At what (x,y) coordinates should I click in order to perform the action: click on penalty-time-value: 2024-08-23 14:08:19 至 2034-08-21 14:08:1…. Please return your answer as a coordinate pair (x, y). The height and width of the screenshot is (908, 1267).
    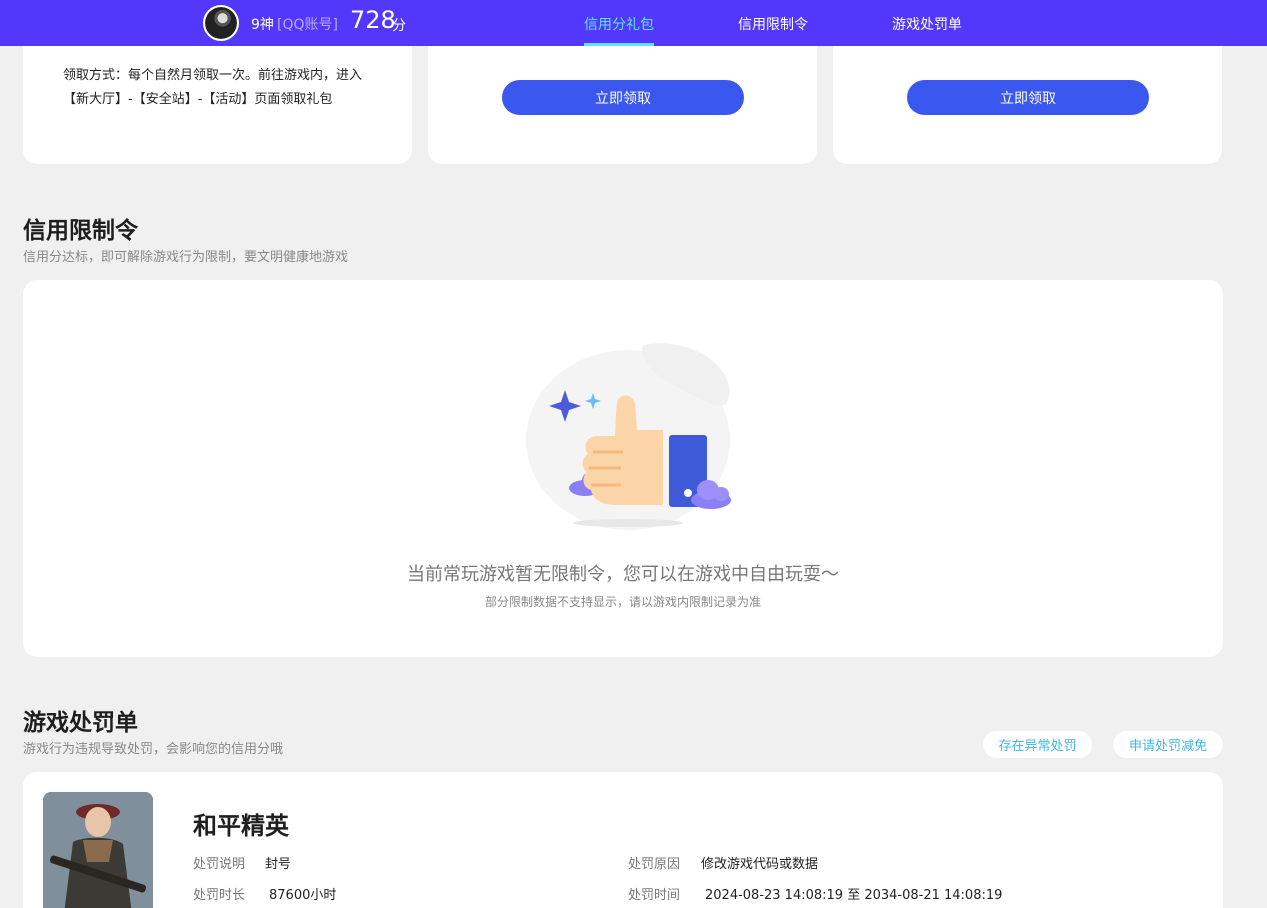
    Looking at the image, I should click on (854, 895).